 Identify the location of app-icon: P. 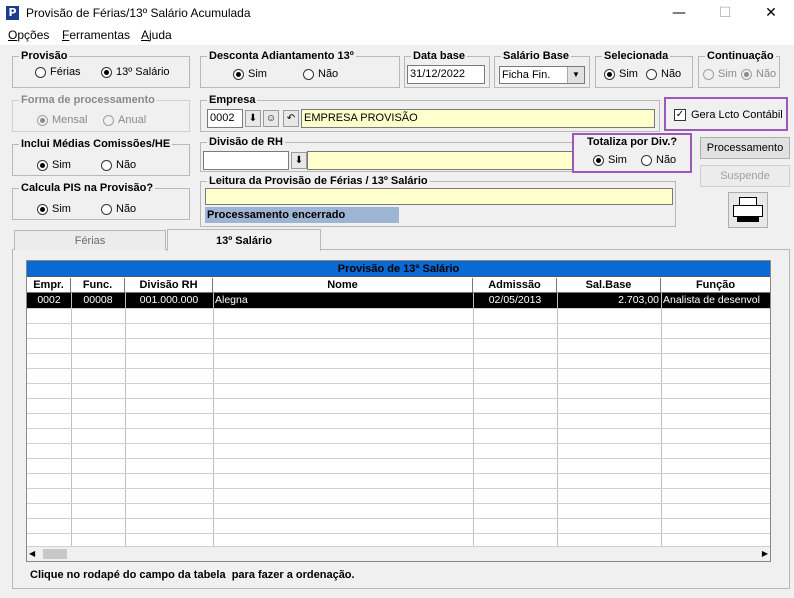
(12, 13).